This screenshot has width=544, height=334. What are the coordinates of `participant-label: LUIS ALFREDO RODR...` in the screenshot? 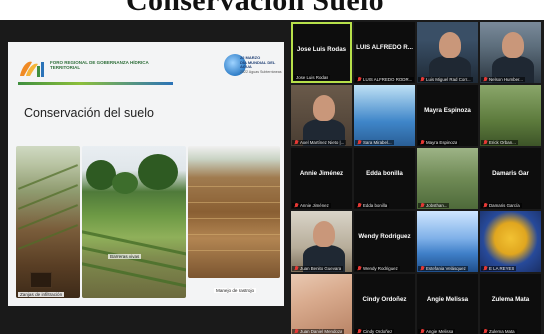 It's located at (385, 79).